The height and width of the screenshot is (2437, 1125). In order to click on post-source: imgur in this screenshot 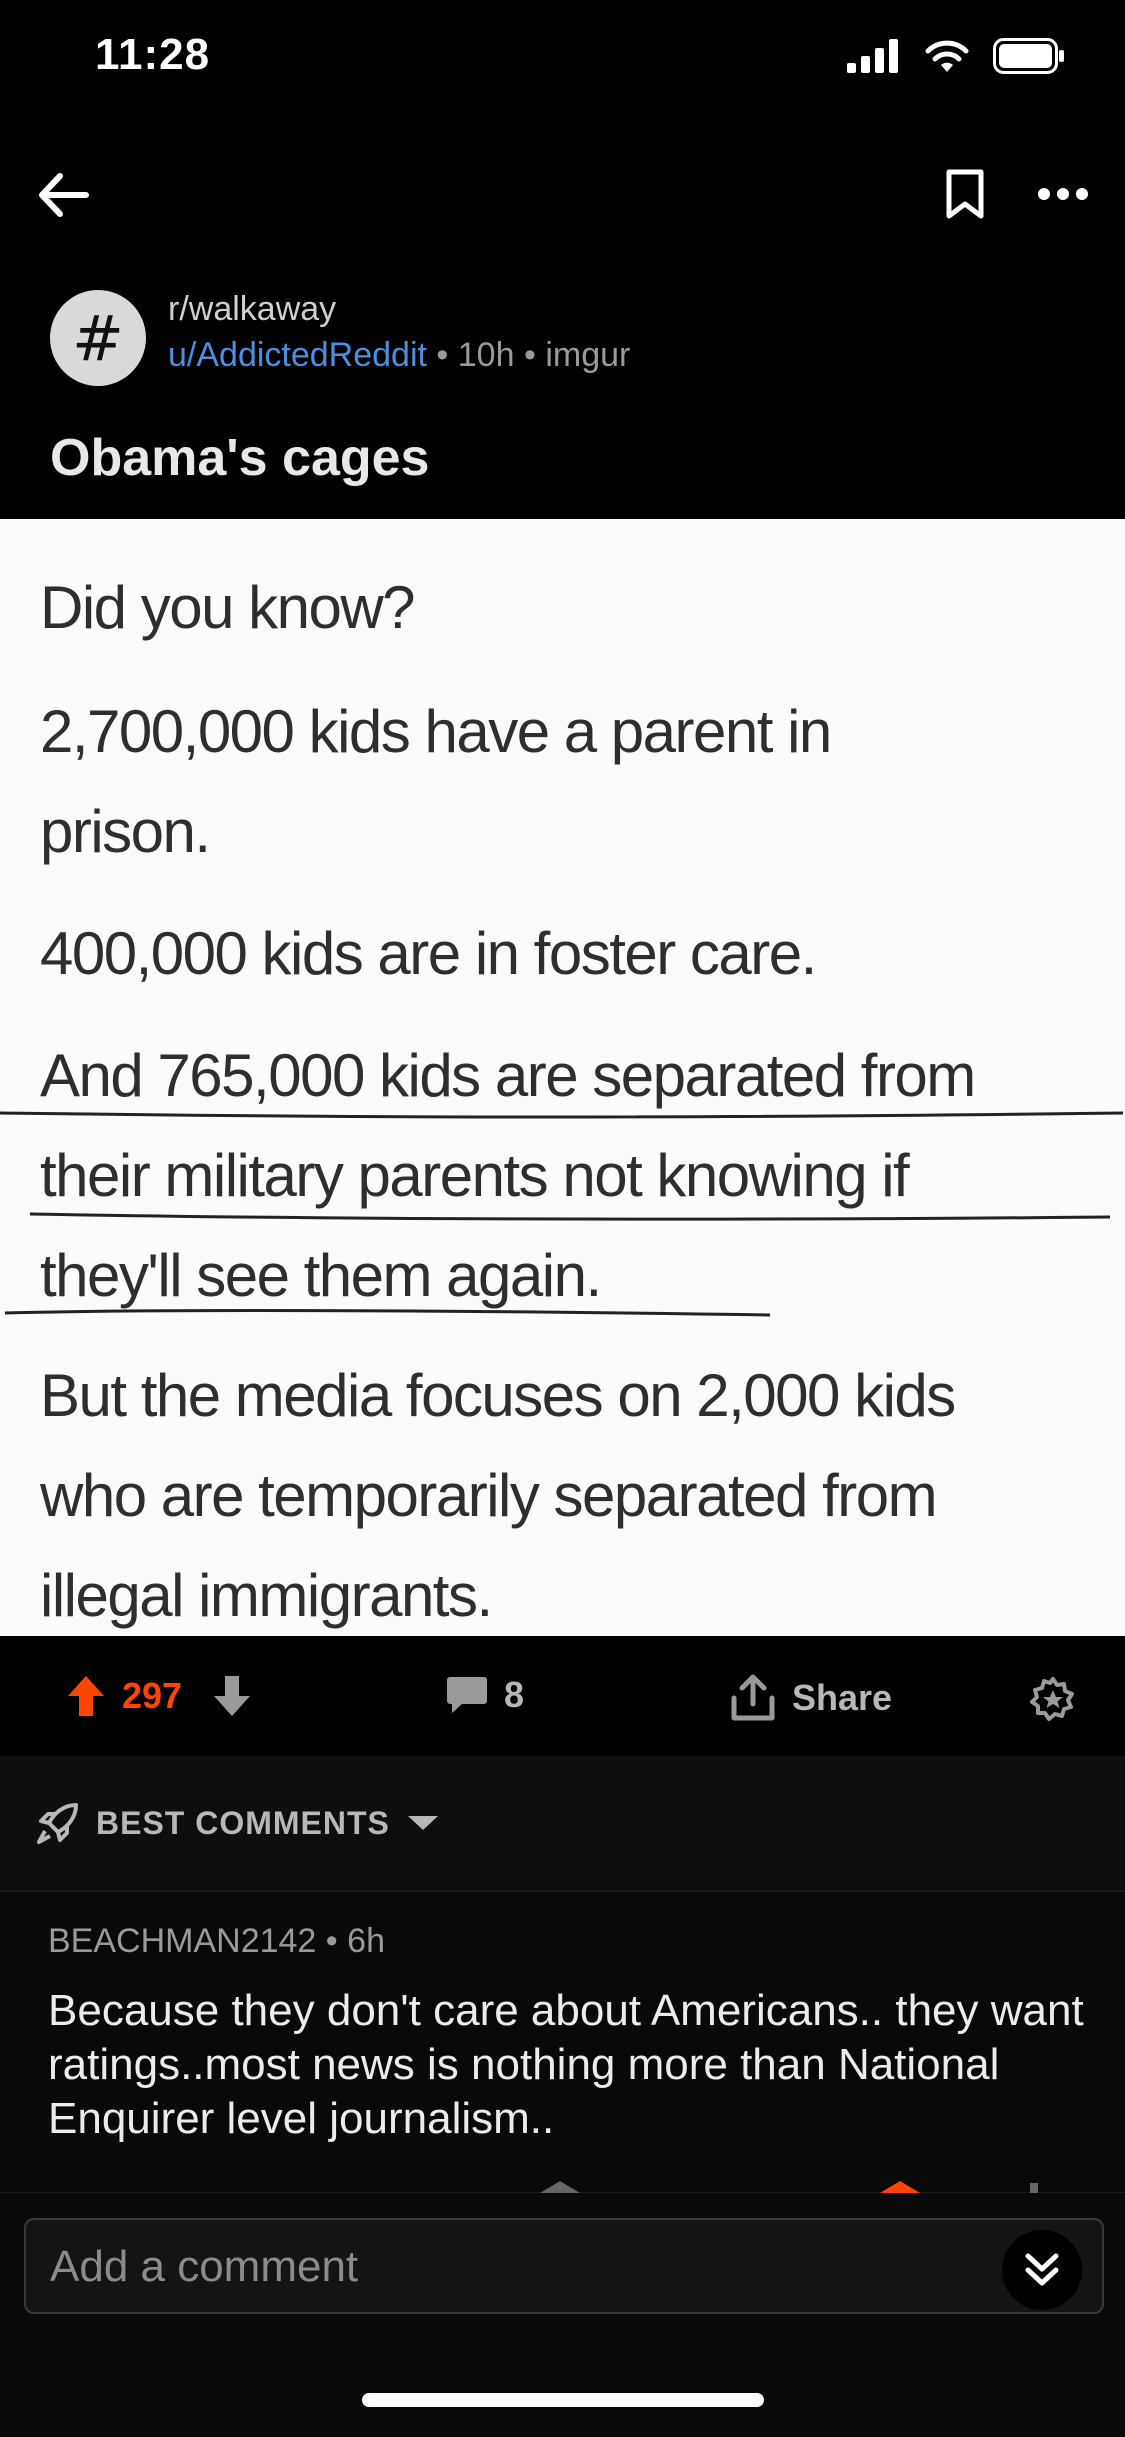, I will do `click(587, 355)`.